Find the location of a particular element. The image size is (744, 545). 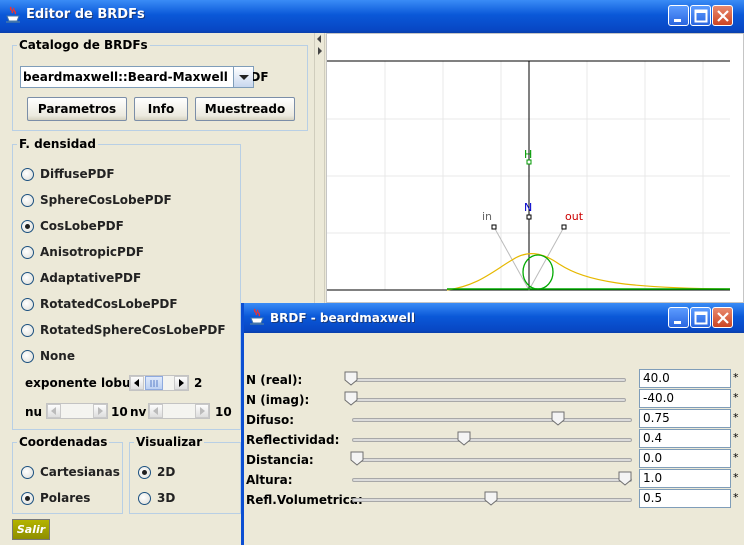

main-window-title: Editor de BRDFs is located at coordinates (85, 14).